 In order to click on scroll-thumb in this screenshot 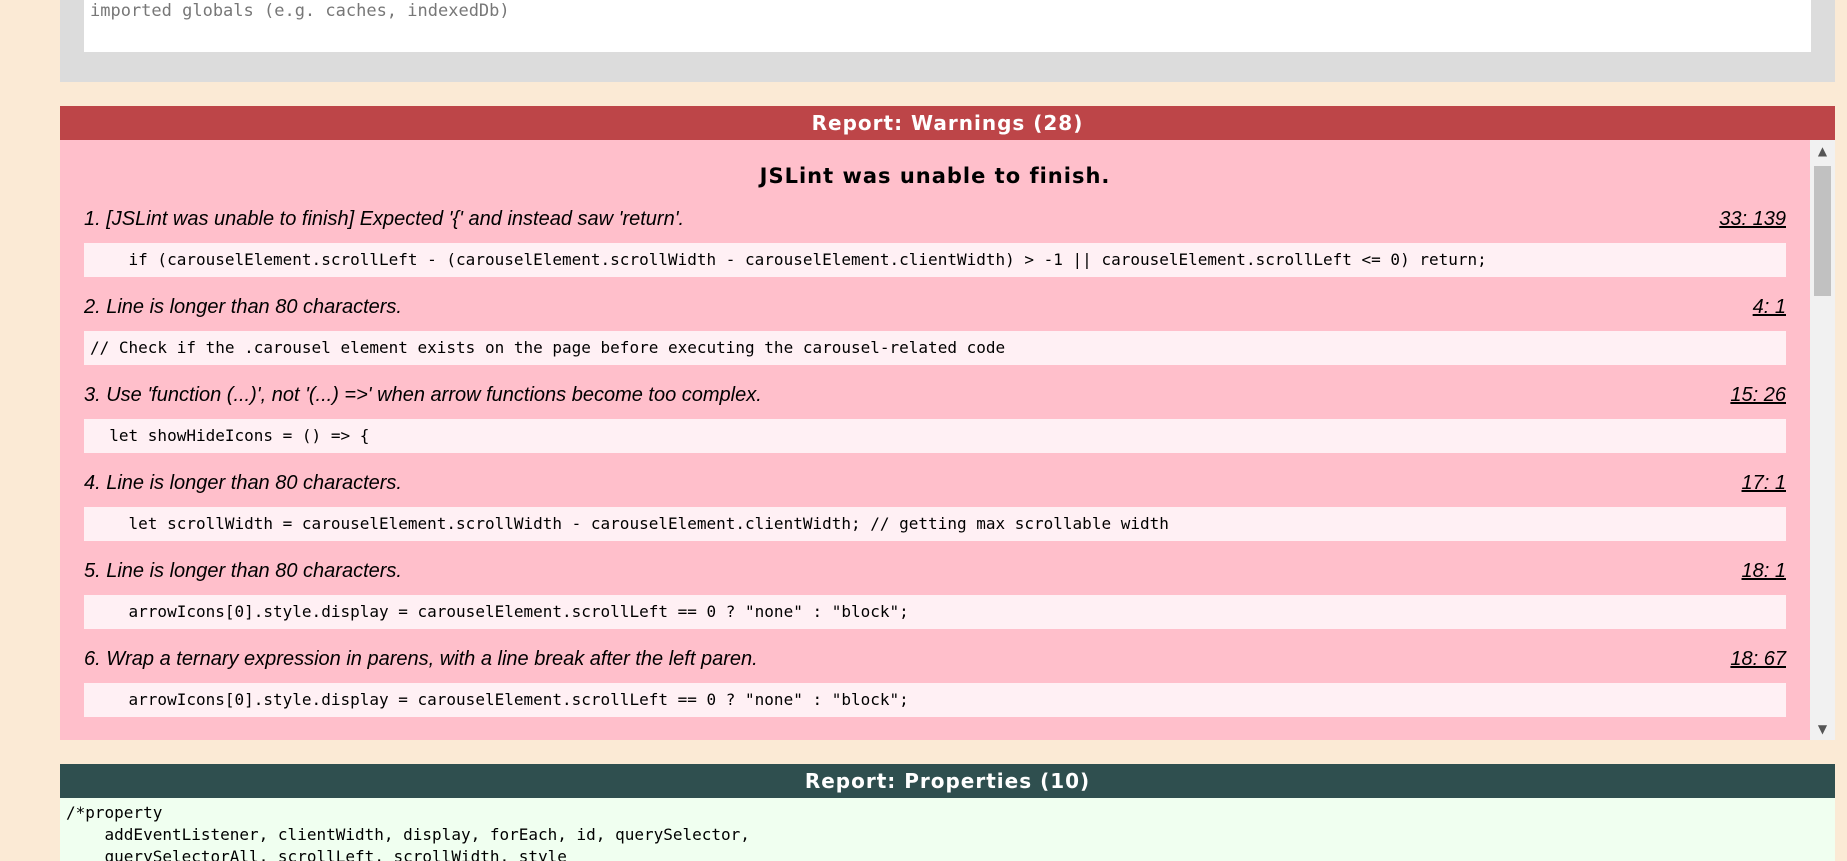, I will do `click(1822, 231)`.